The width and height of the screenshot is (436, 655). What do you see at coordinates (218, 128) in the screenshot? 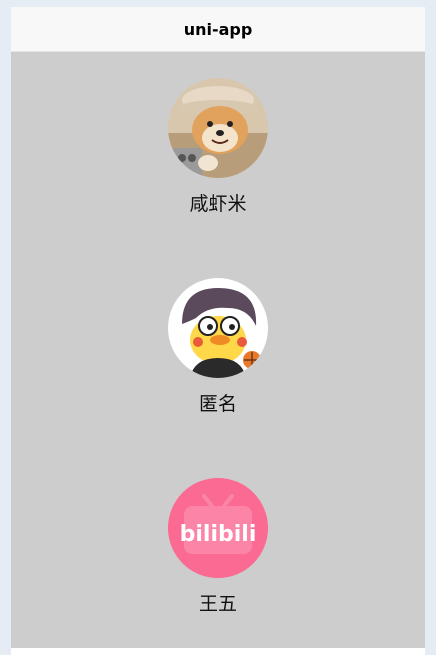
I see `shiba-dog-avatar-icon` at bounding box center [218, 128].